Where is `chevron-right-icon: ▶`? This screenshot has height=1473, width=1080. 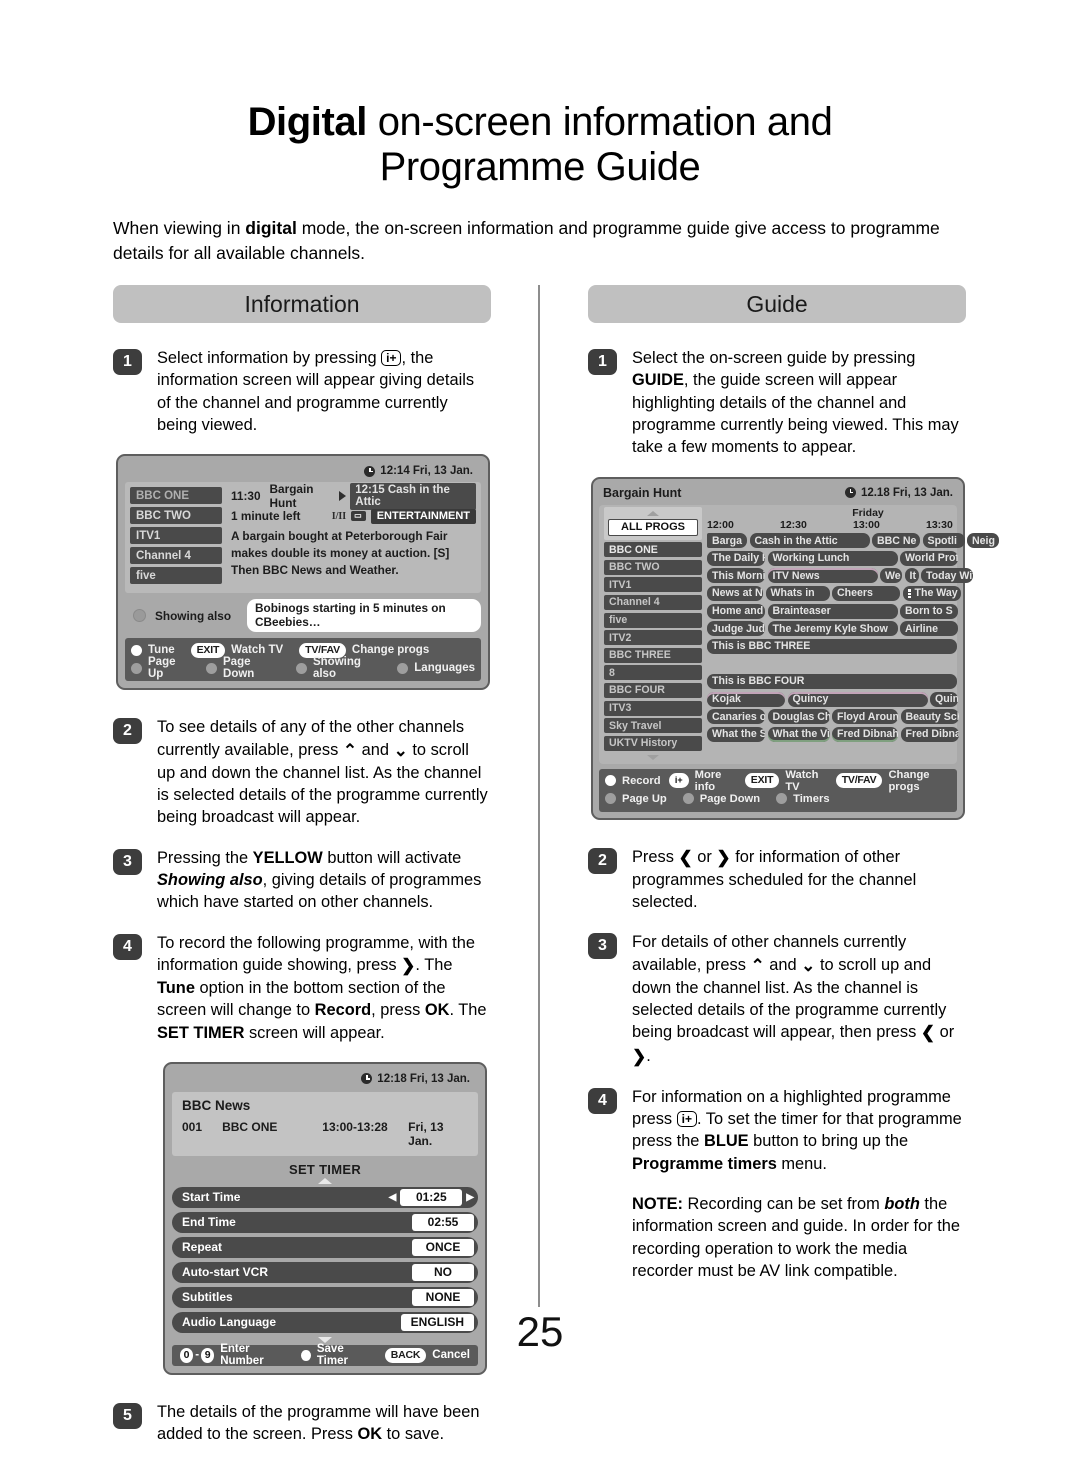
chevron-right-icon: ▶ is located at coordinates (470, 1197).